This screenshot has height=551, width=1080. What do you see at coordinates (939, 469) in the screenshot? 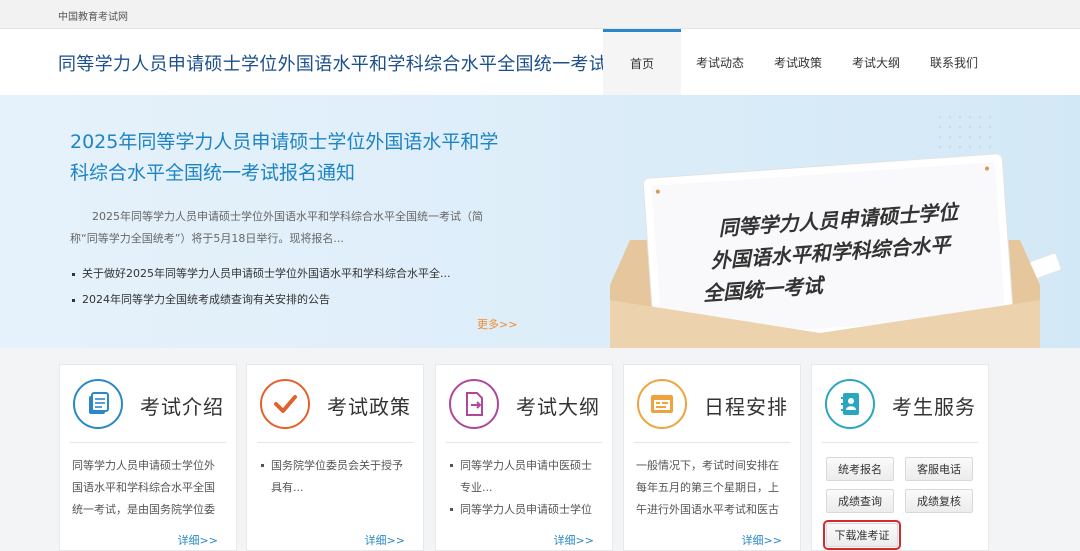
I see `hotline-button: 客服电话` at bounding box center [939, 469].